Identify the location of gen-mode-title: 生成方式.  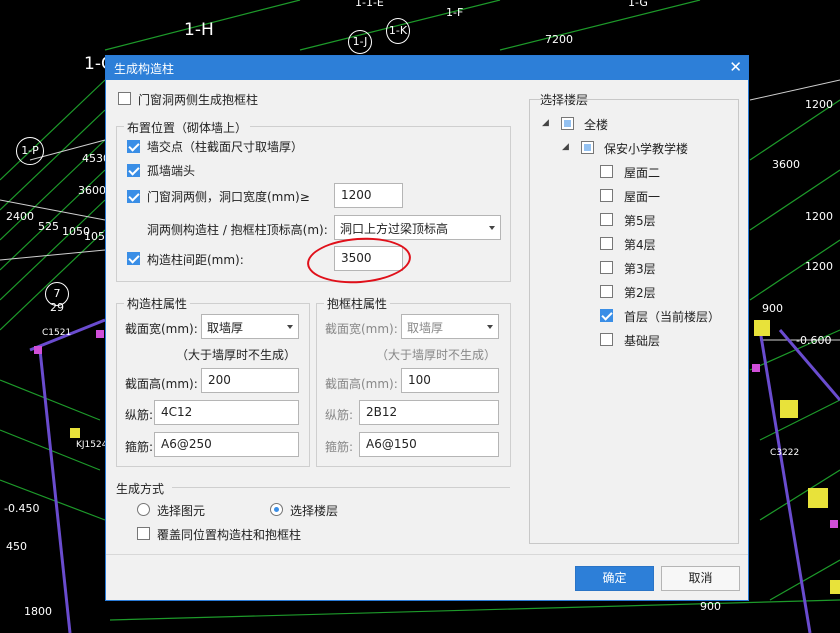
(140, 489).